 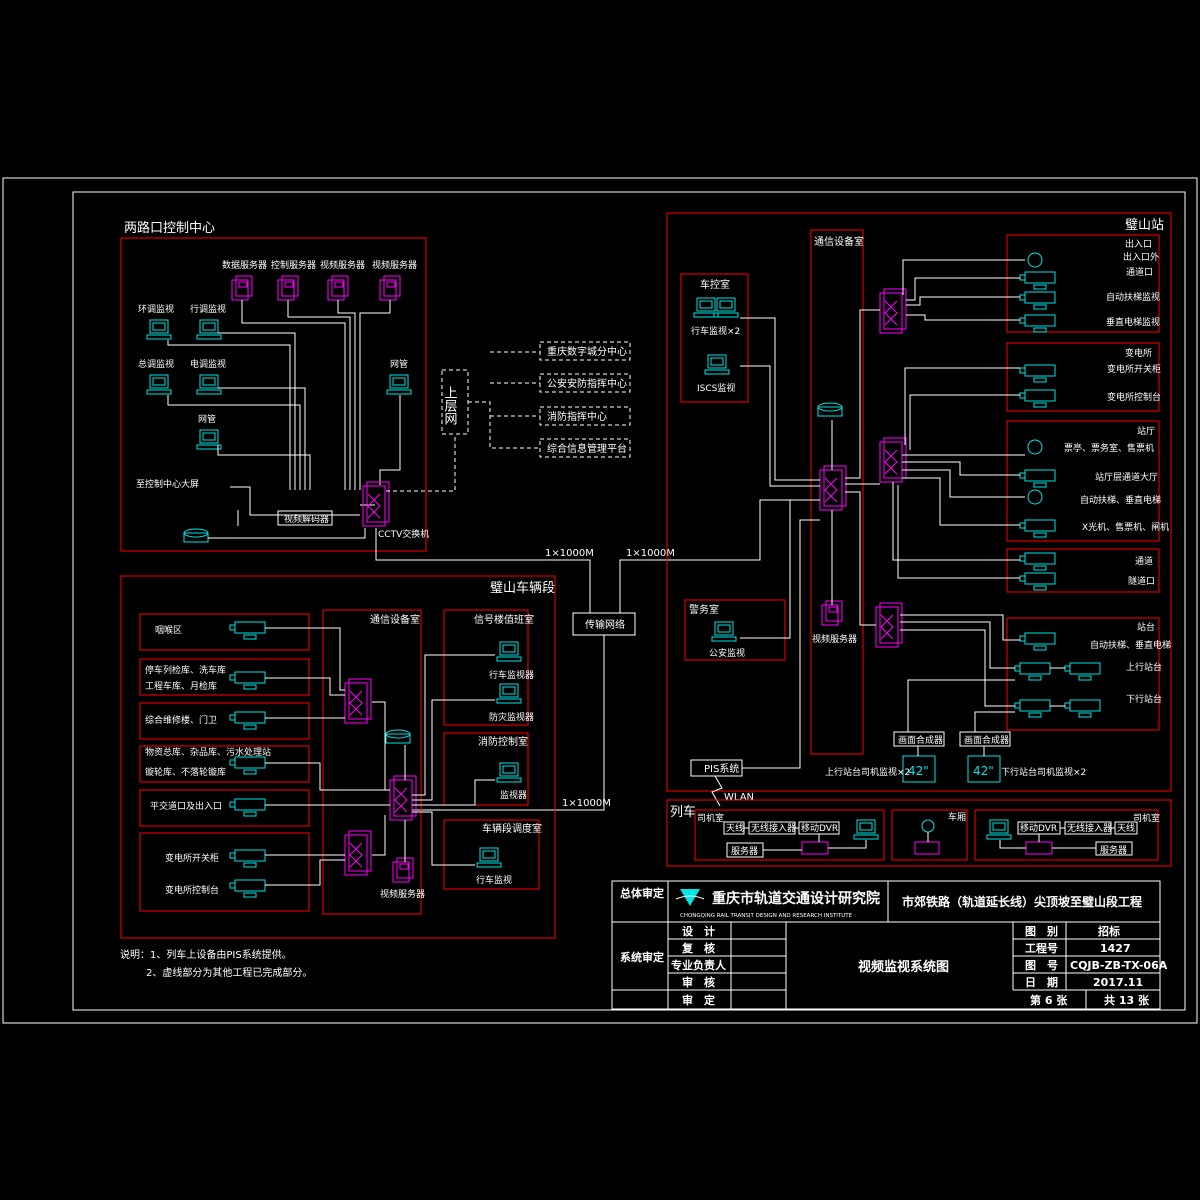 I want to click on train-item: 天线, so click(x=735, y=828).